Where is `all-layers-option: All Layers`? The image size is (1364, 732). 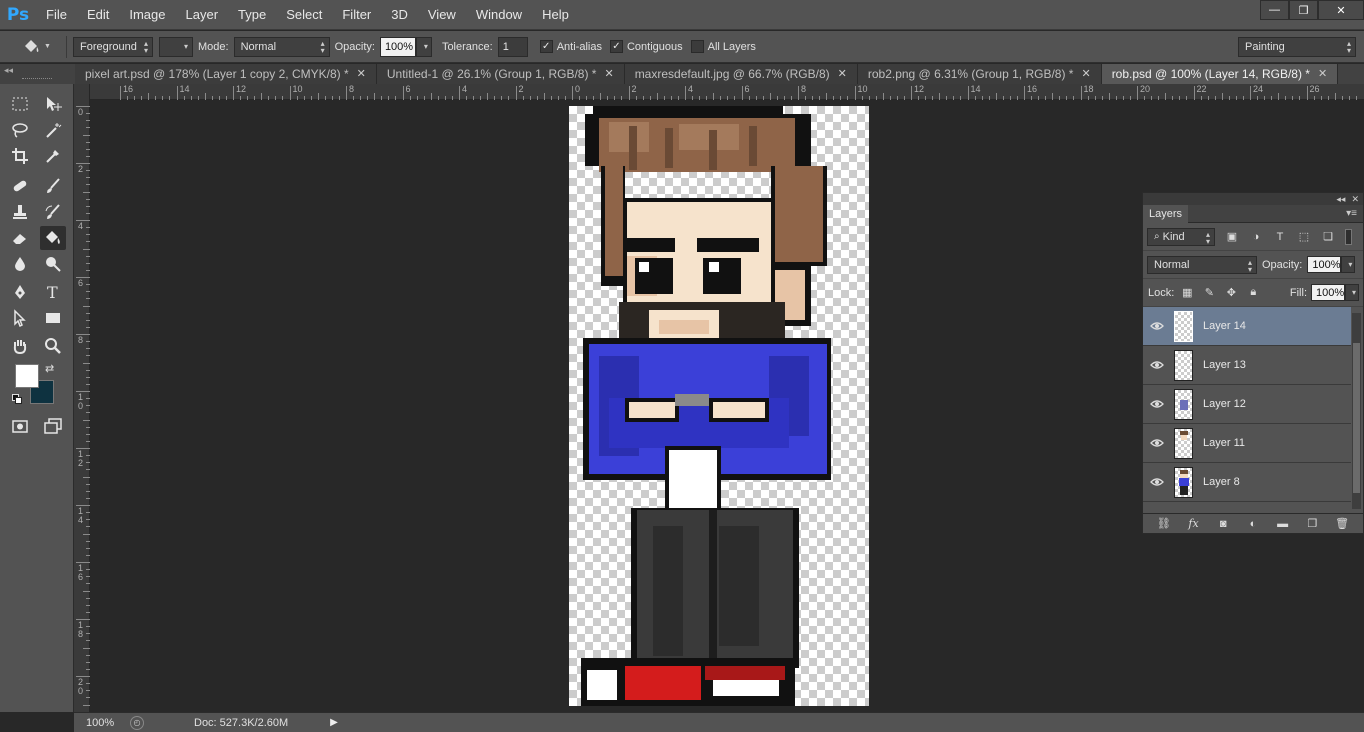 all-layers-option: All Layers is located at coordinates (723, 46).